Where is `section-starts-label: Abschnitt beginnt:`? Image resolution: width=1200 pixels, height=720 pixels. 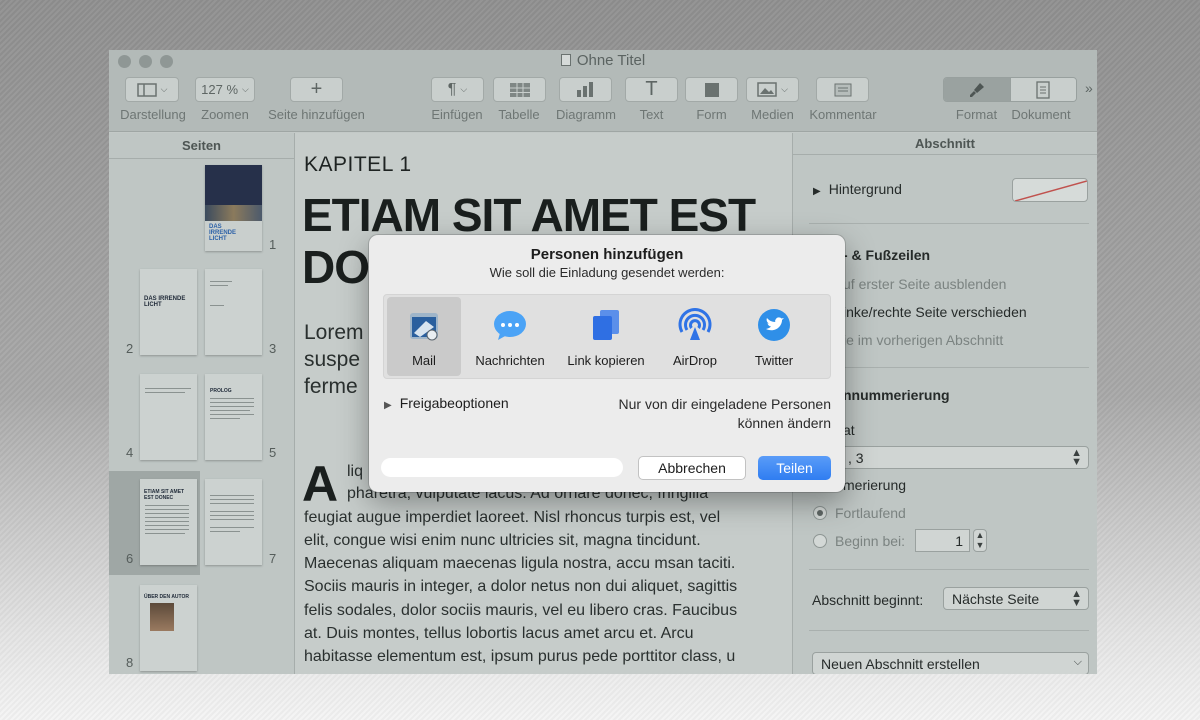 section-starts-label: Abschnitt beginnt: is located at coordinates (868, 600).